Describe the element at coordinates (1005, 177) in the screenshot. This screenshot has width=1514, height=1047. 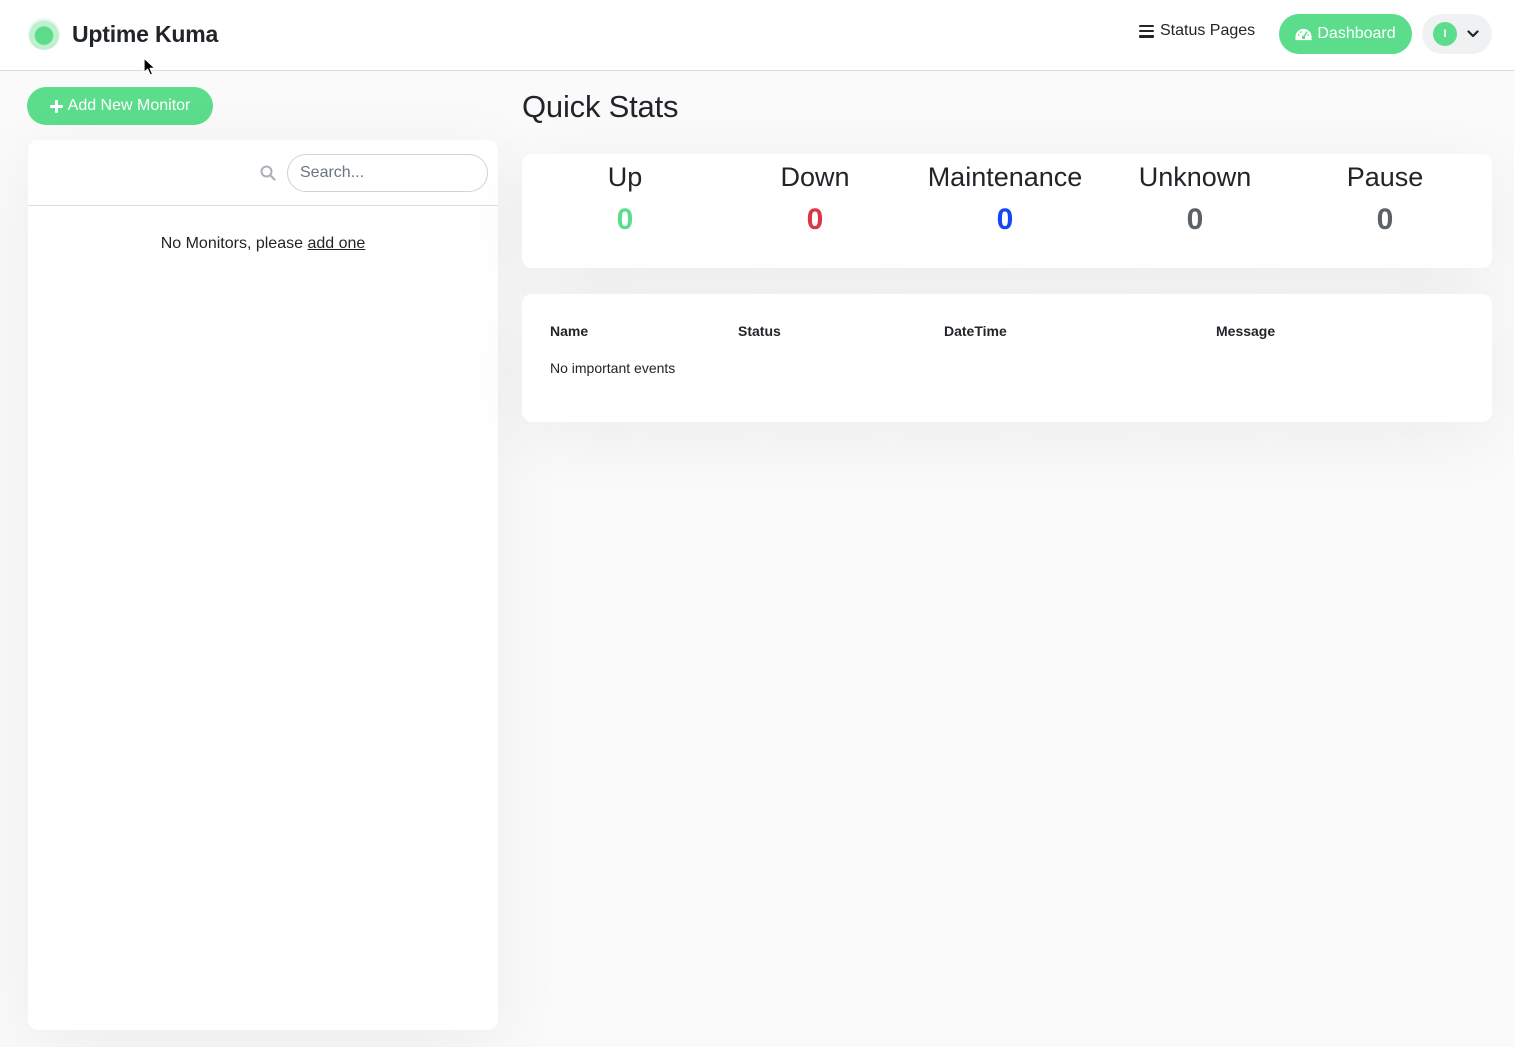
I see `stat-label: Maintenance` at that location.